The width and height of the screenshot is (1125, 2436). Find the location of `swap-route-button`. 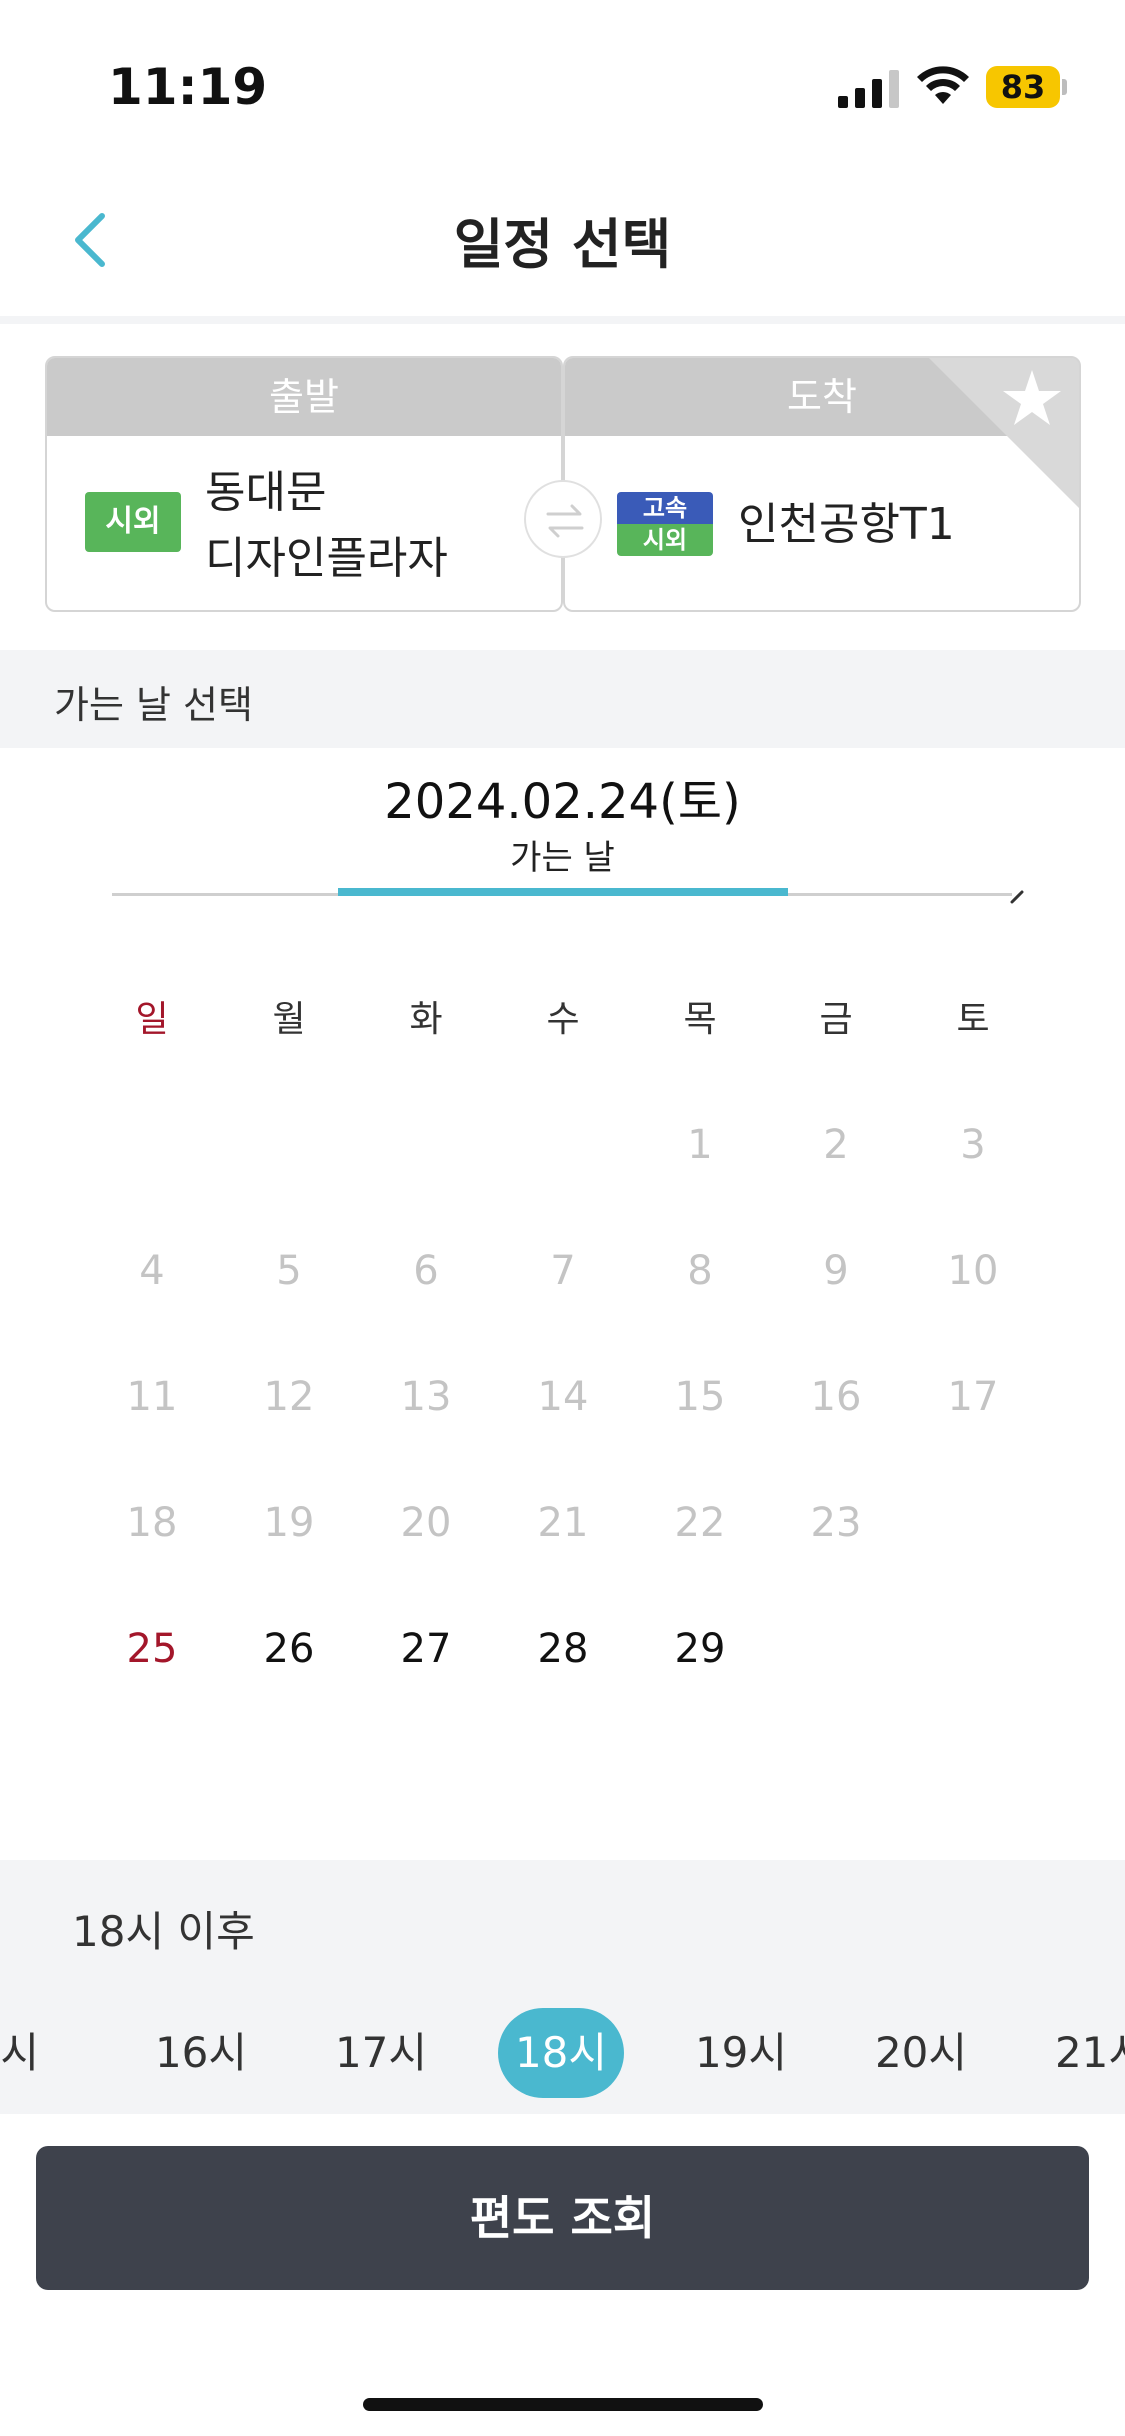

swap-route-button is located at coordinates (563, 519).